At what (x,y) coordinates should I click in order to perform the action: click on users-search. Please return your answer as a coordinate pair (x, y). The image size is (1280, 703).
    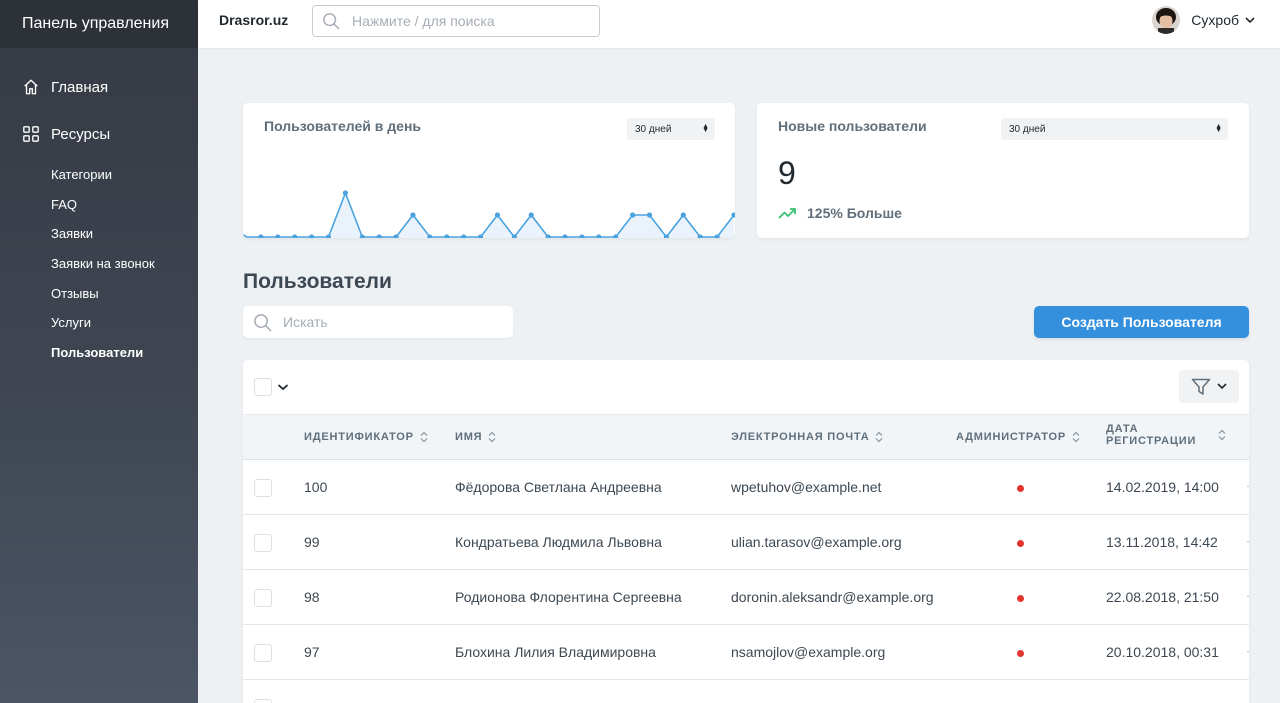
    Looking at the image, I should click on (378, 322).